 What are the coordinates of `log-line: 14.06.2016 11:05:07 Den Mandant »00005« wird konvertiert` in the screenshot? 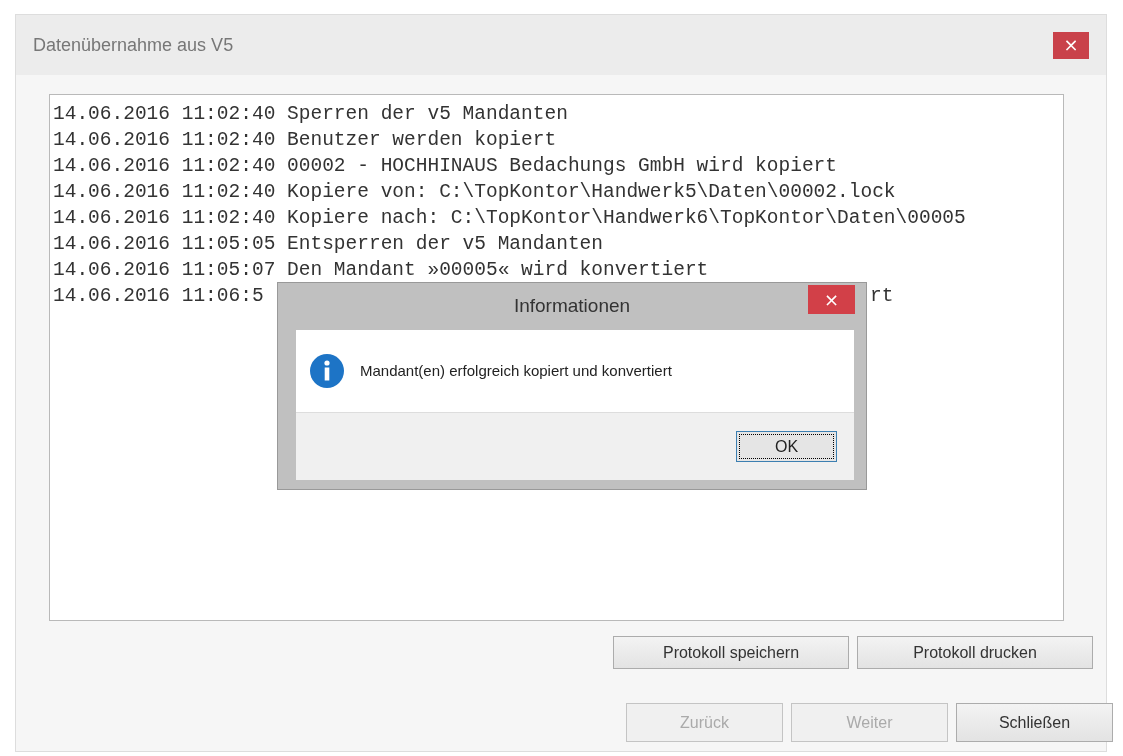 It's located at (381, 270).